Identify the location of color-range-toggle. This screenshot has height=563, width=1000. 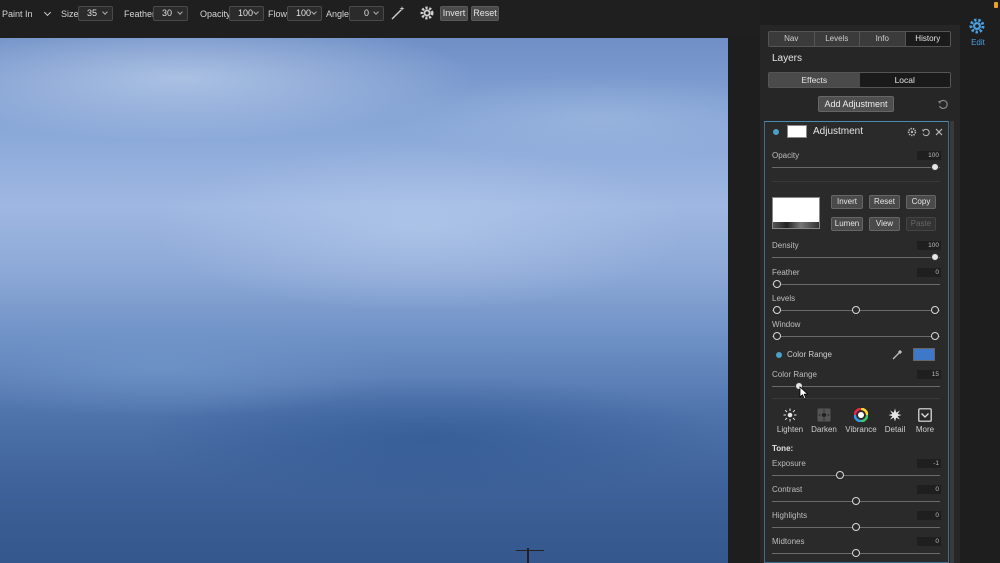
(779, 355).